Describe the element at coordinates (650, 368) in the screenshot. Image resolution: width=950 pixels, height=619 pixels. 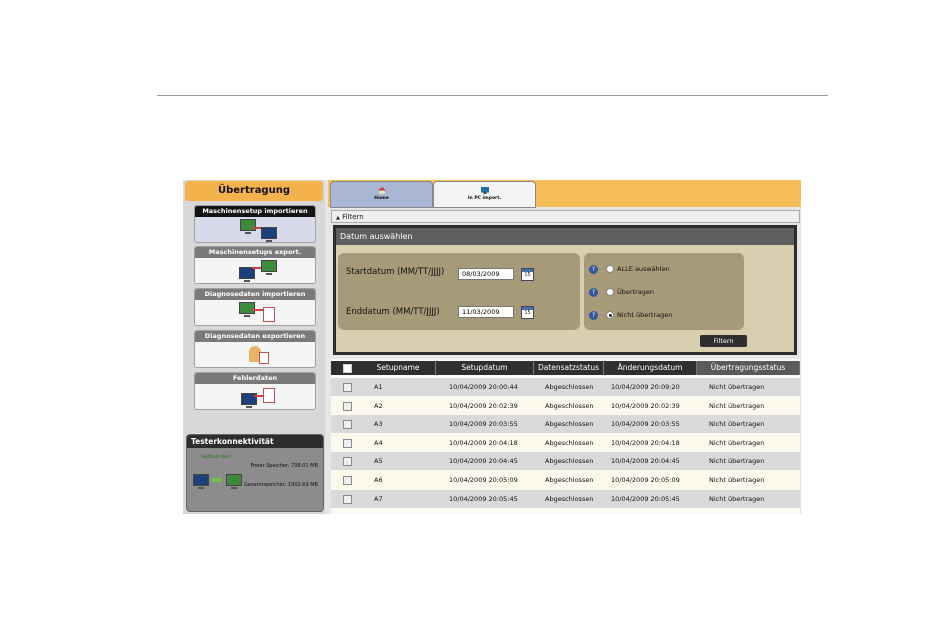
I see `column-header: Änderungsdatum` at that location.